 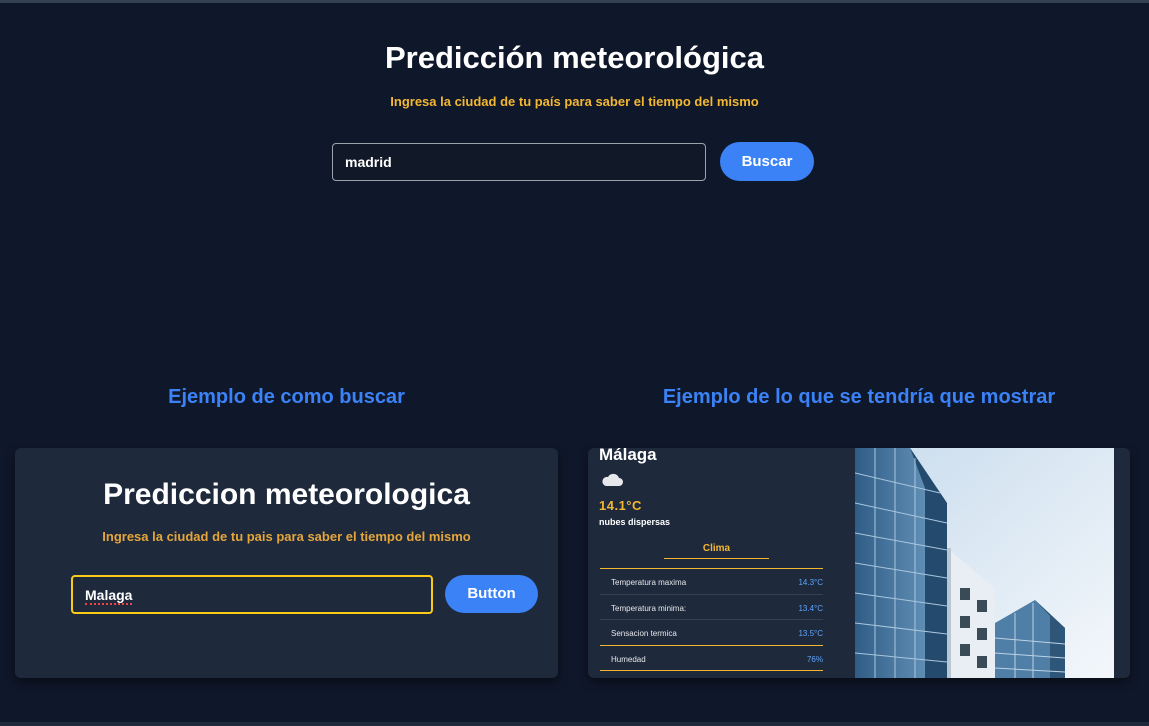 What do you see at coordinates (628, 659) in the screenshot?
I see `detail-label: Humedad` at bounding box center [628, 659].